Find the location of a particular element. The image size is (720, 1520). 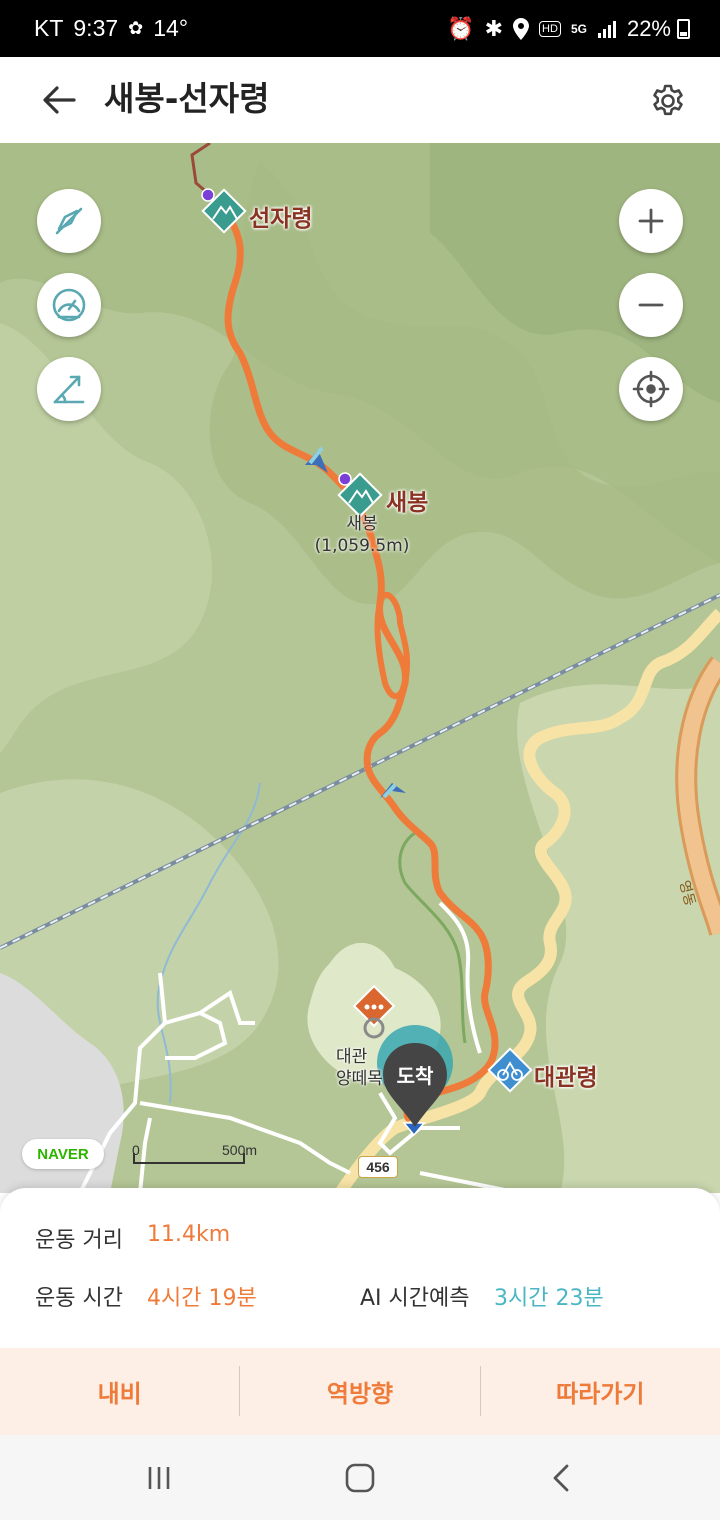

home-button is located at coordinates (360, 1478).